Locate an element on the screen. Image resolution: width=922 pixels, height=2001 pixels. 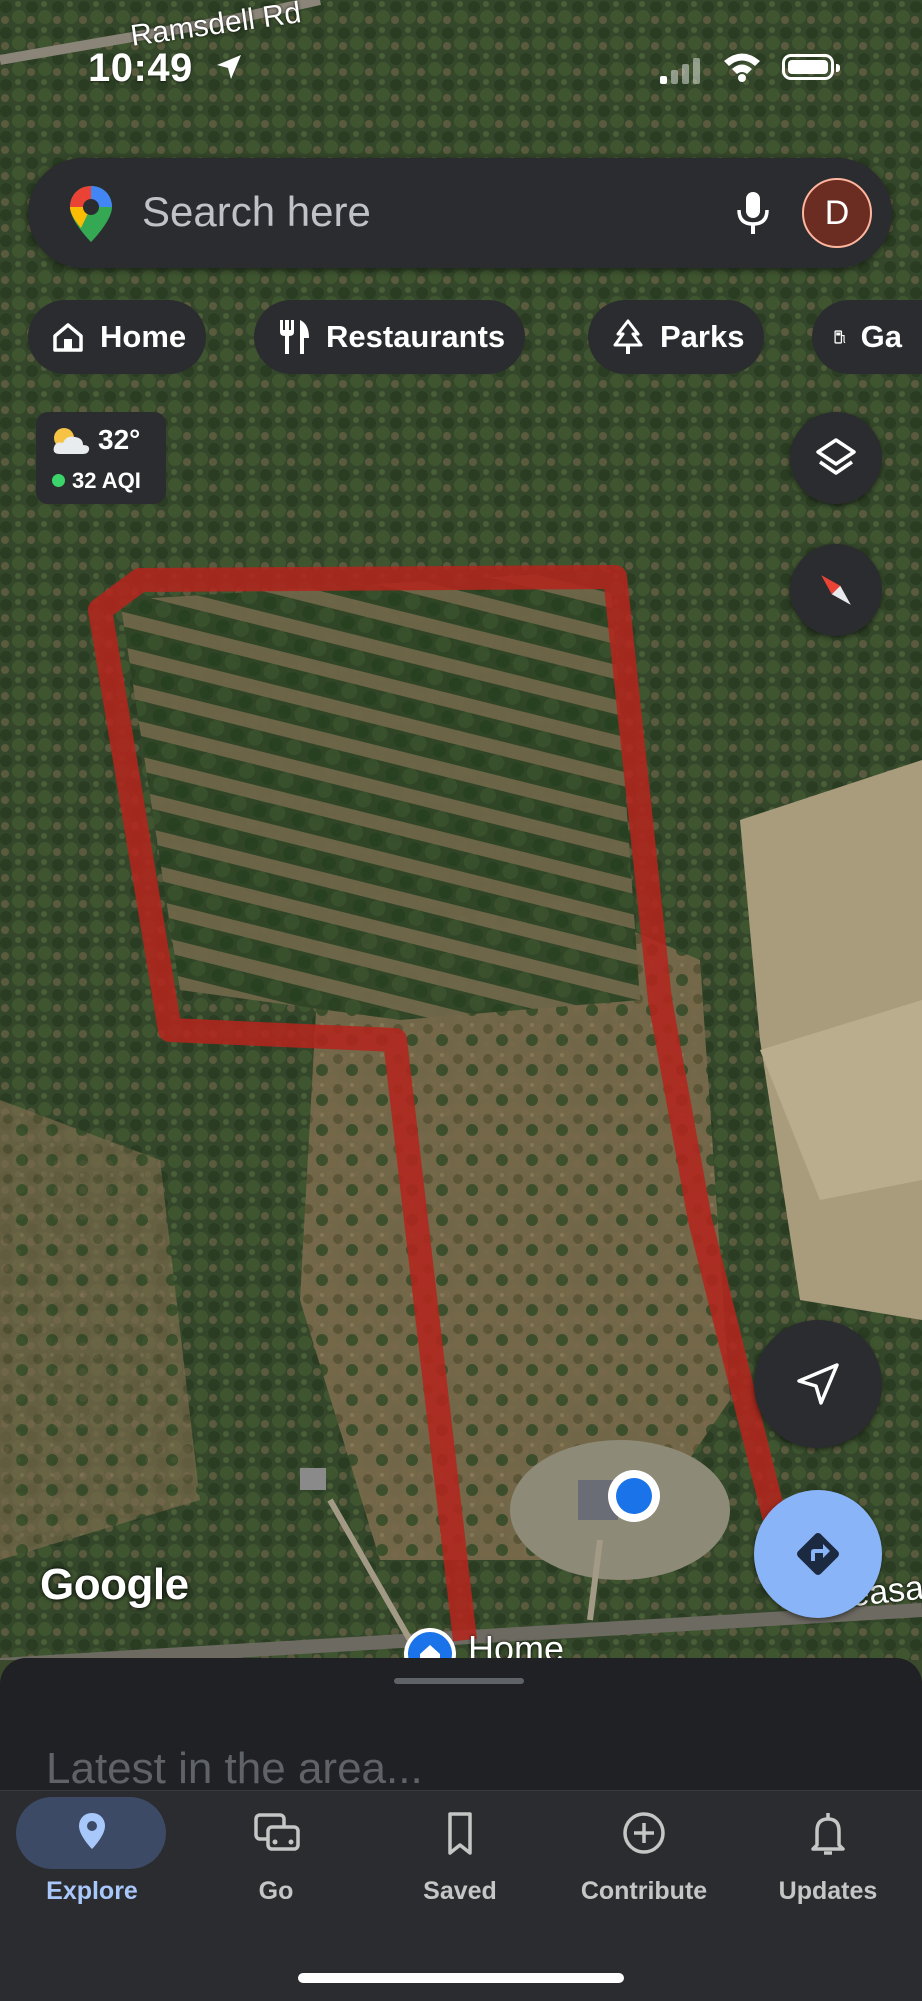
bottom-navigation: Explore Go Saved Contribute Updates is located at coordinates (461, 1895).